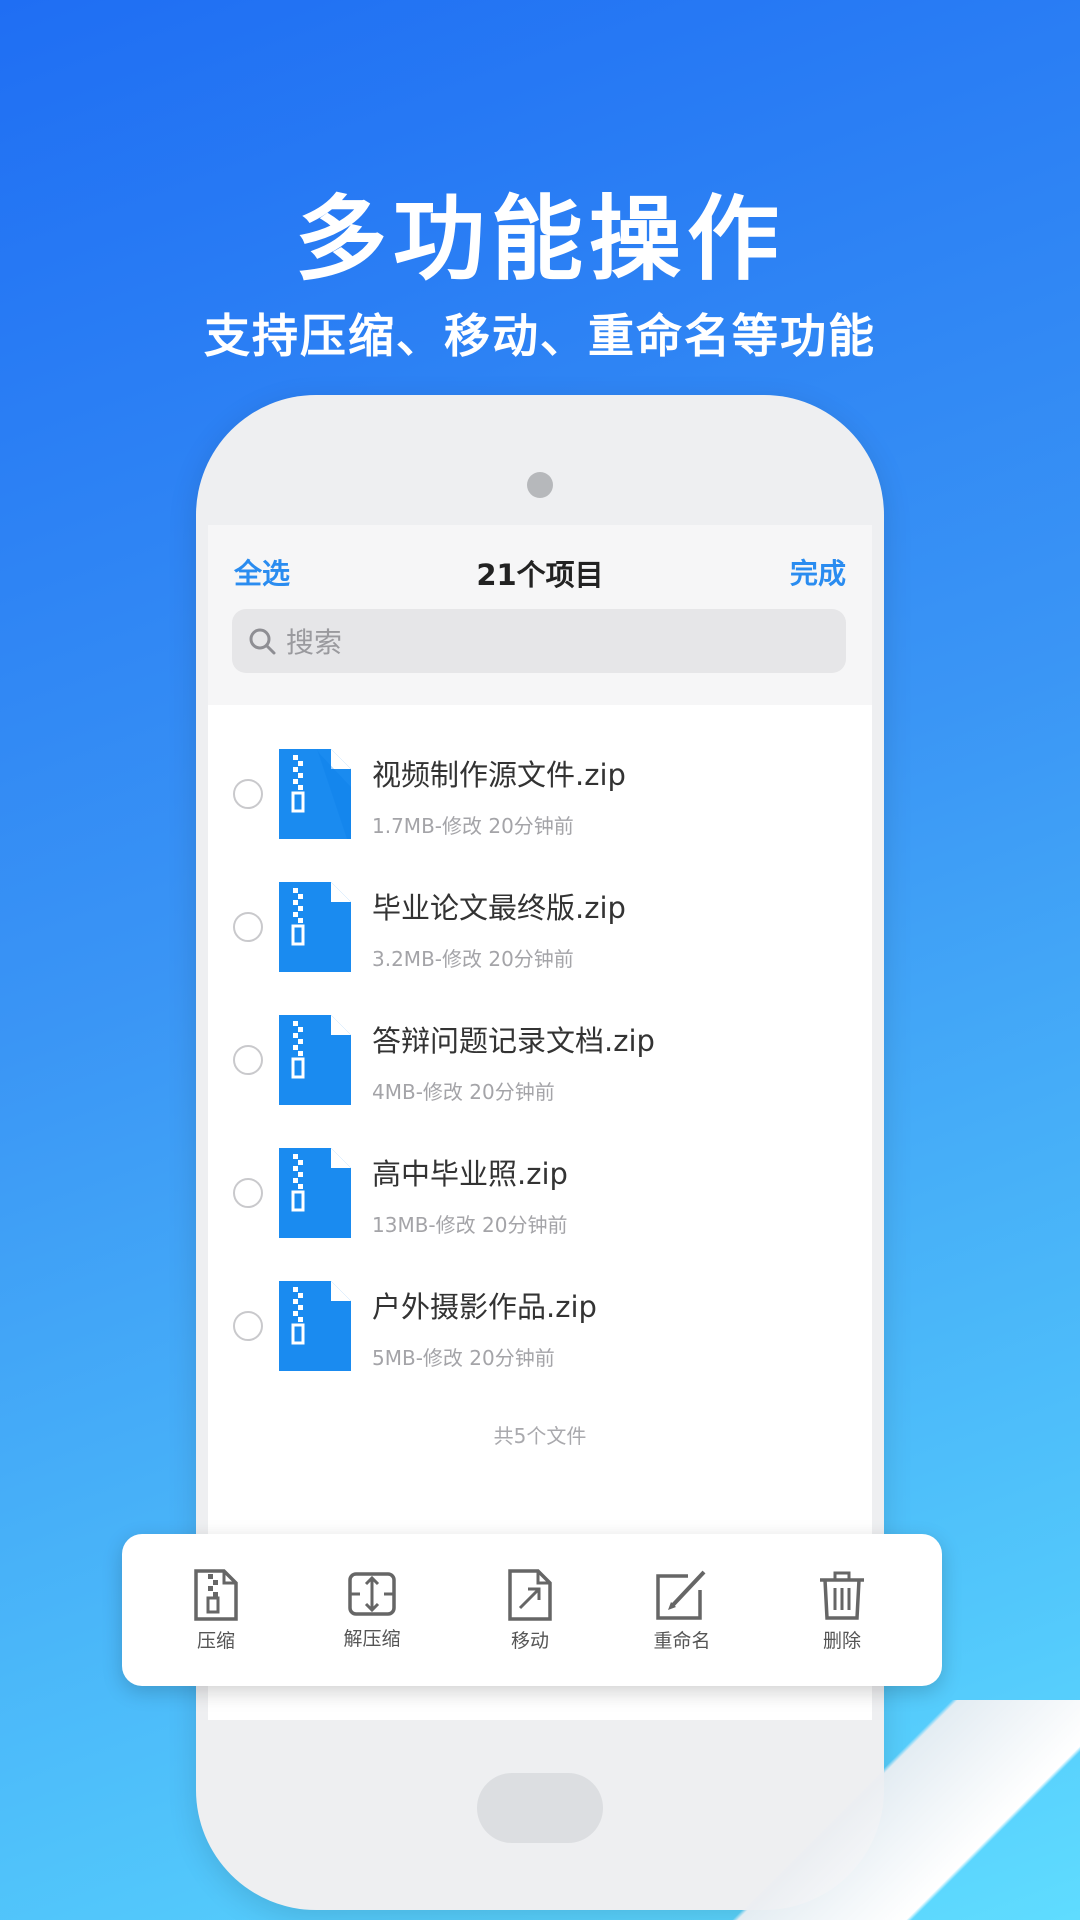  I want to click on done-button: 完成, so click(818, 572).